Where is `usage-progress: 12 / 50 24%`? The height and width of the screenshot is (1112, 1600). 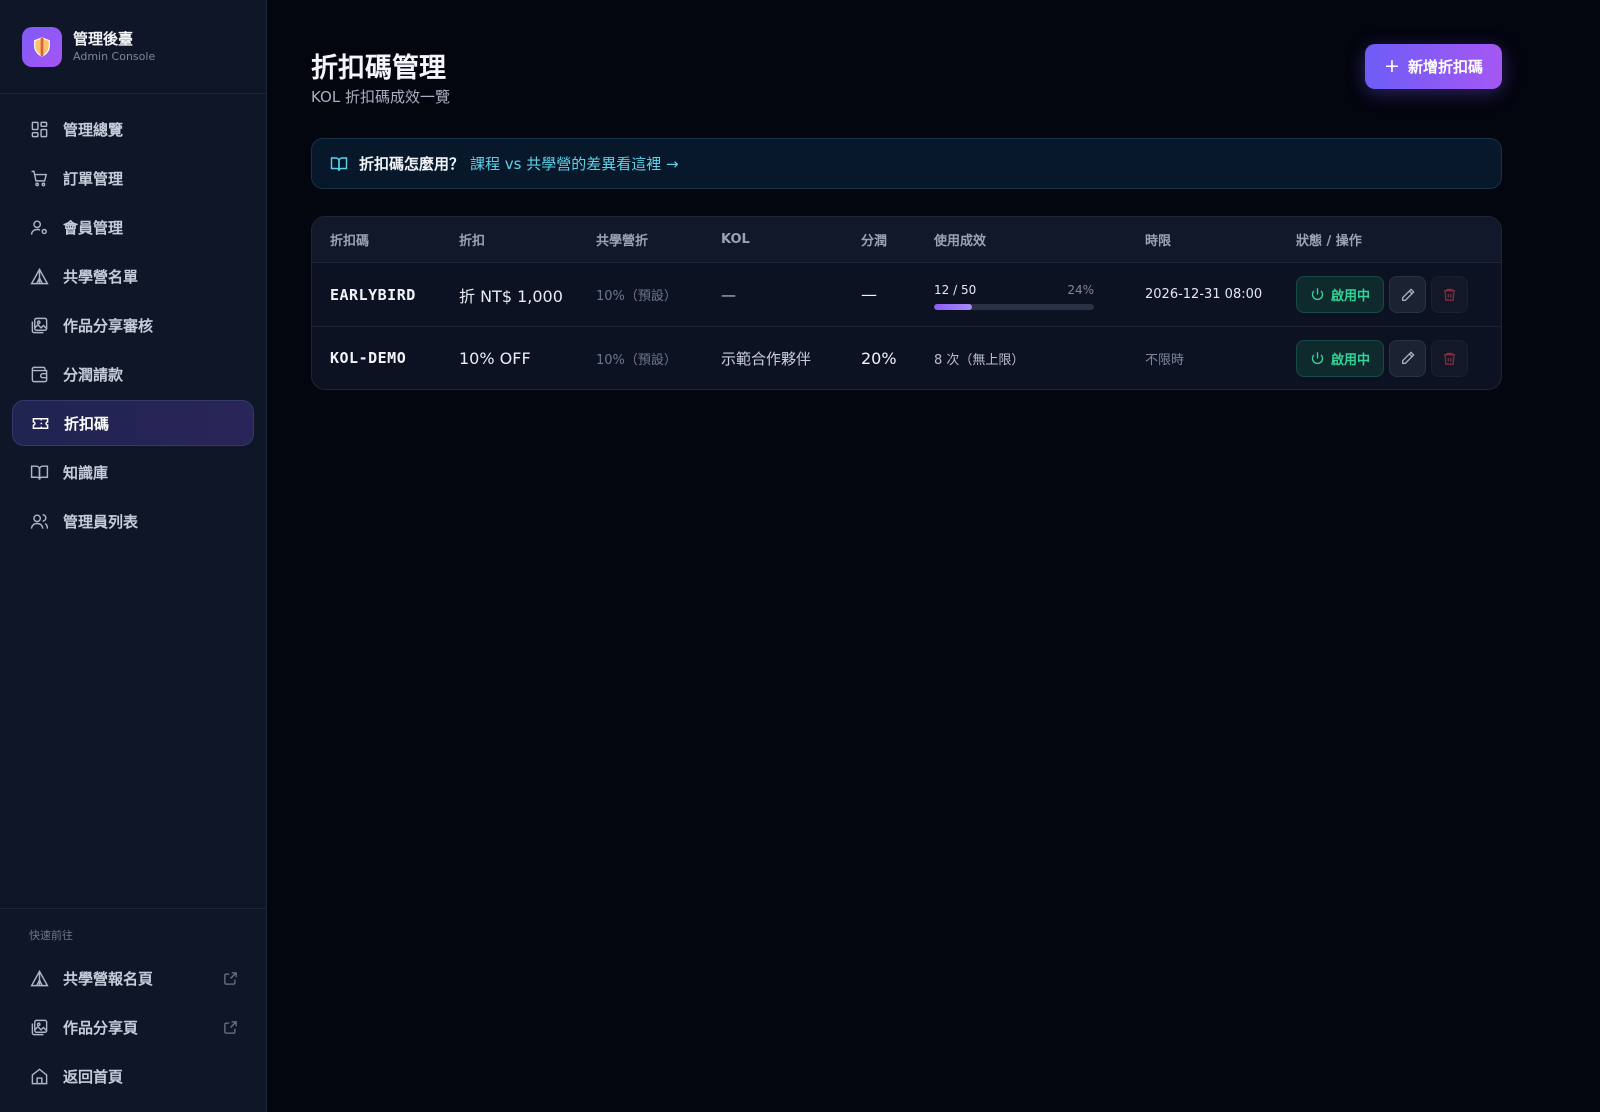
usage-progress: 12 / 50 24% is located at coordinates (1014, 296).